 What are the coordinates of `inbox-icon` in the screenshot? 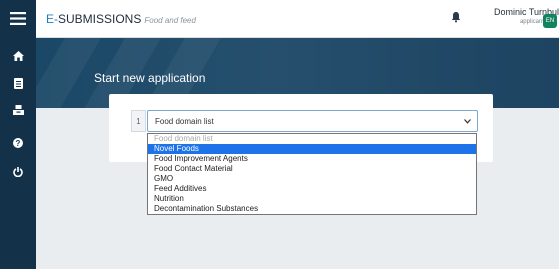 It's located at (18, 110).